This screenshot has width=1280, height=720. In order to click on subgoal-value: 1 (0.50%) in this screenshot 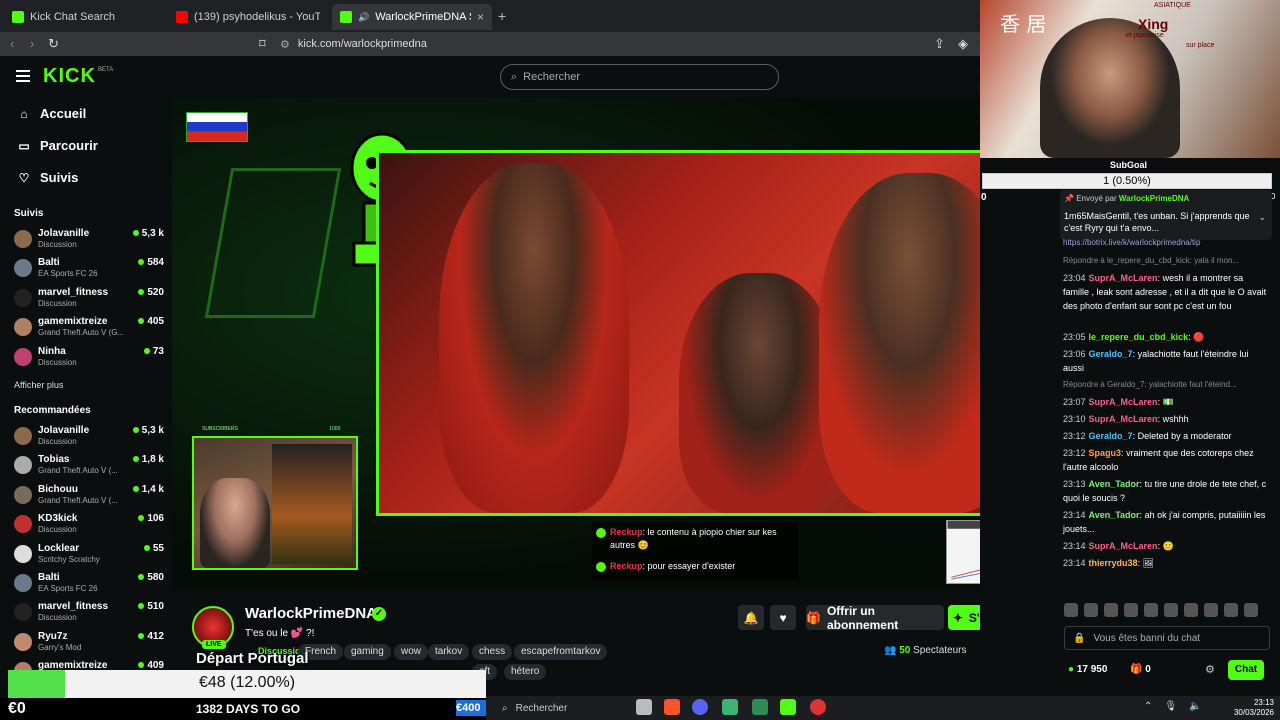, I will do `click(1127, 181)`.